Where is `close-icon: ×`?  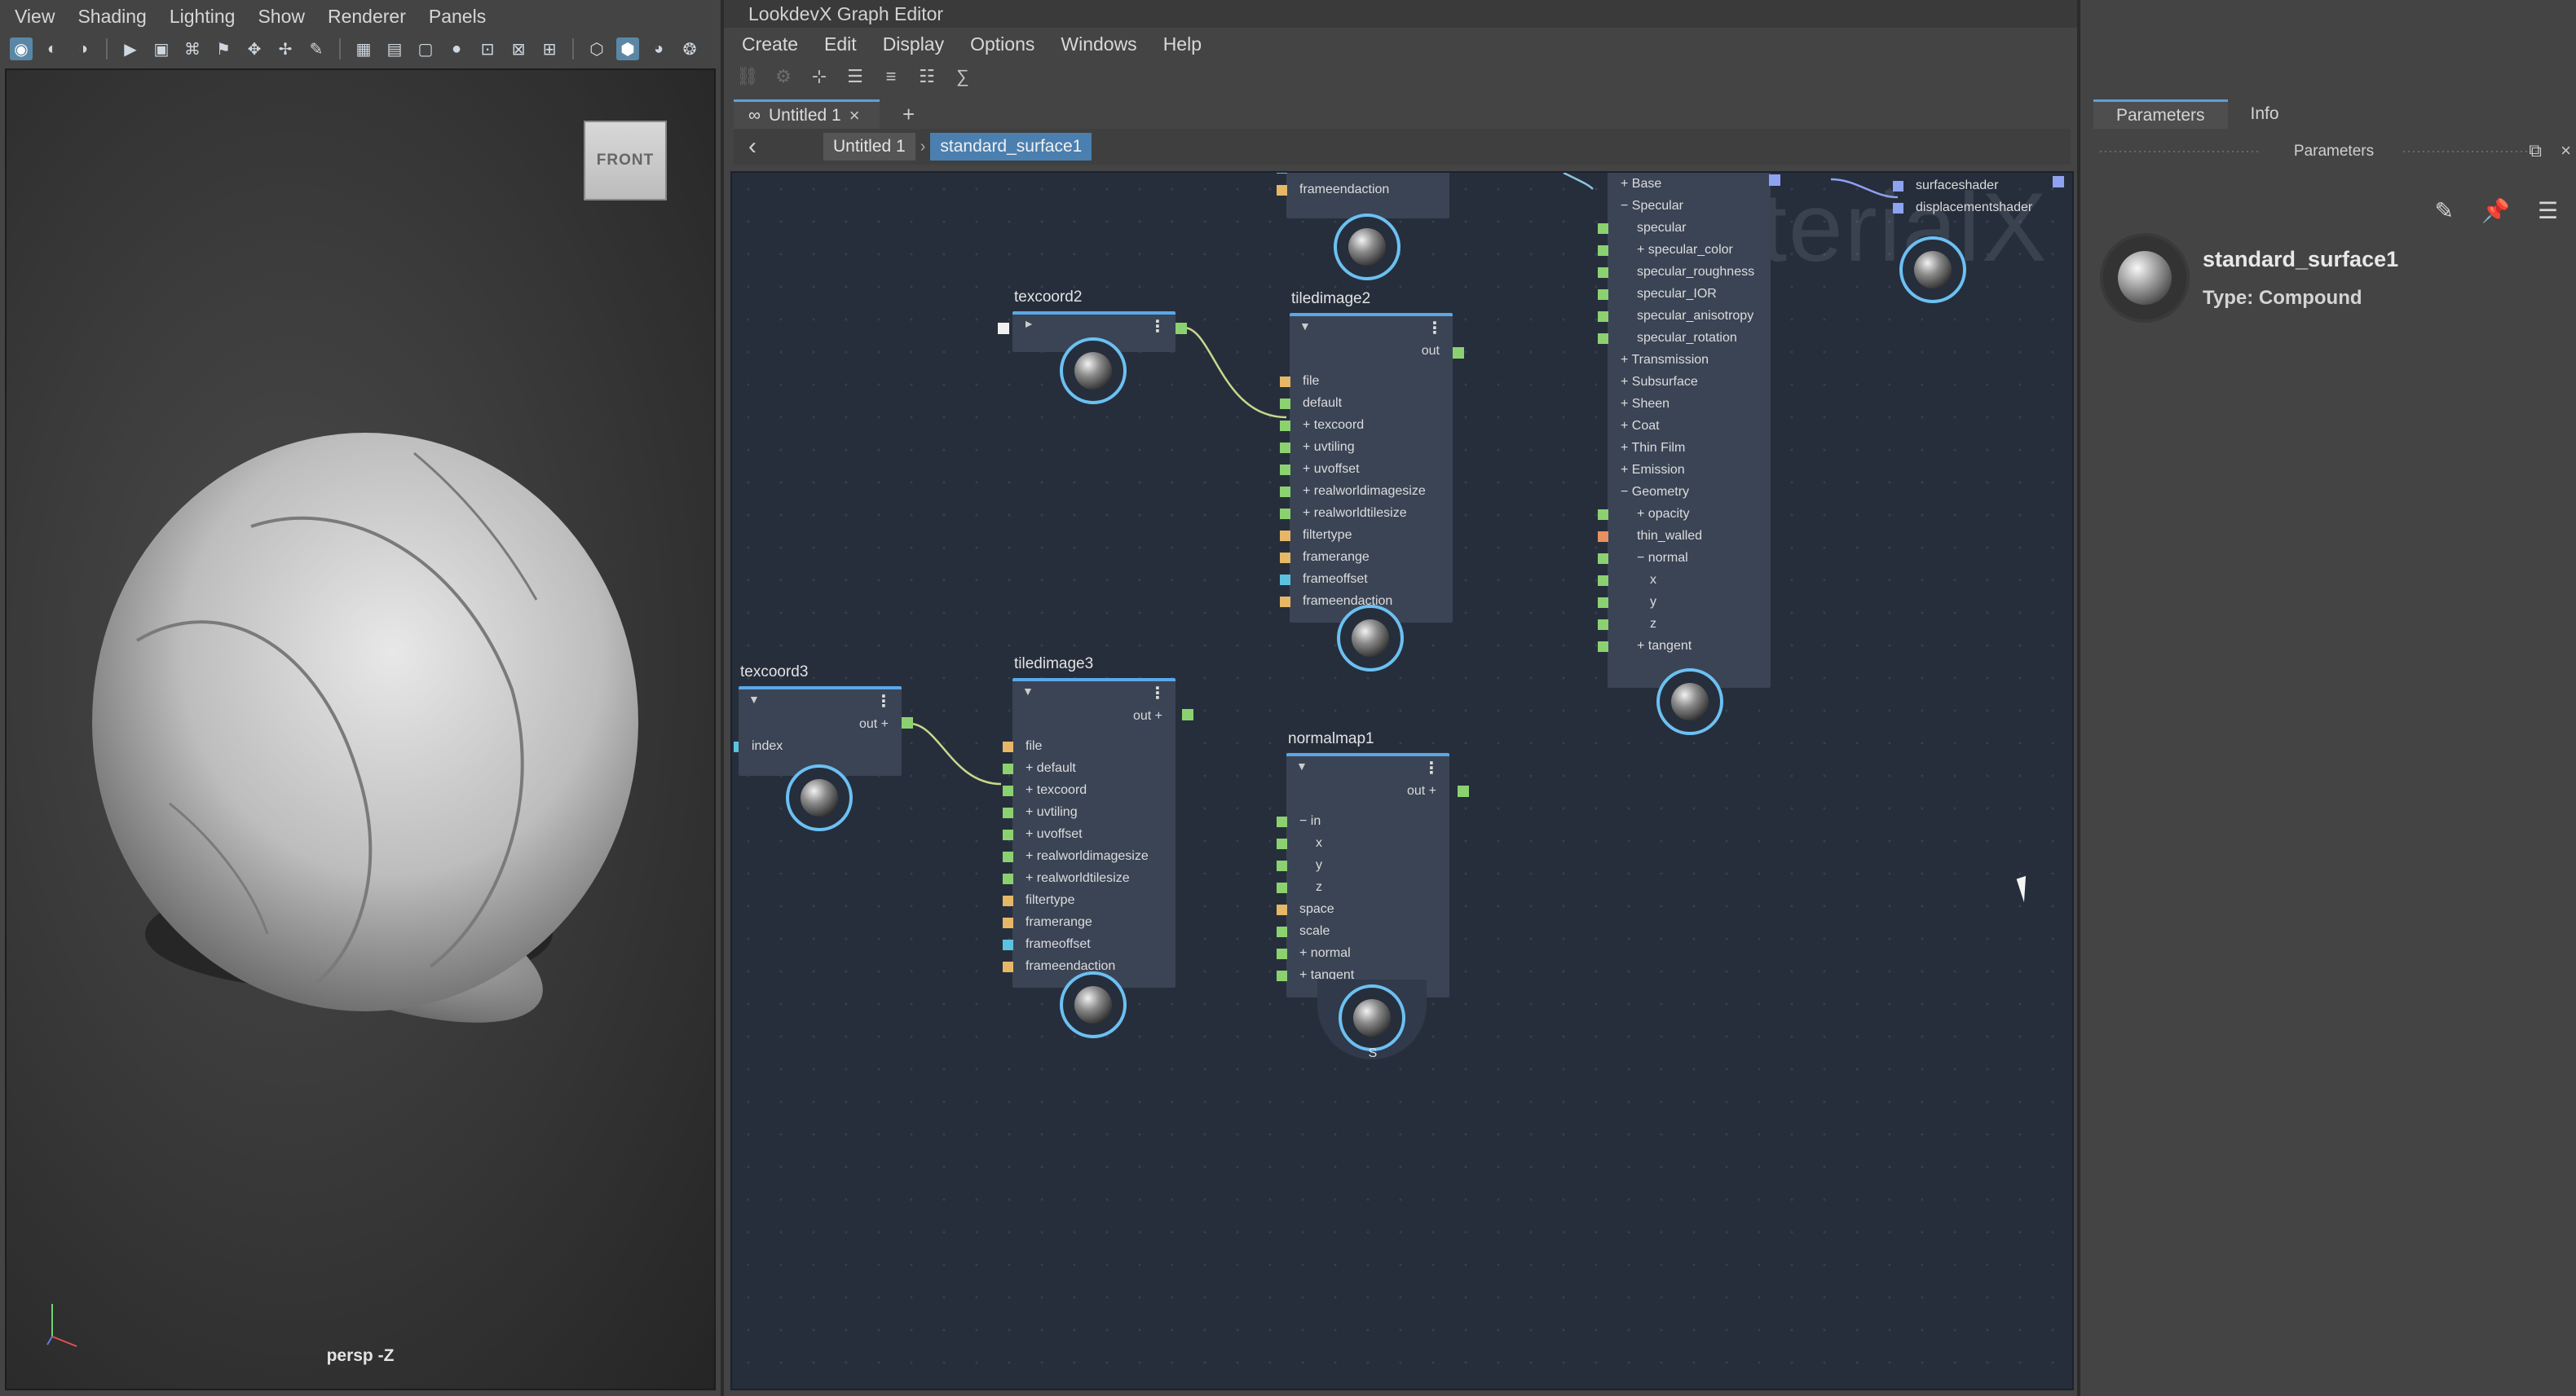 close-icon: × is located at coordinates (2566, 150).